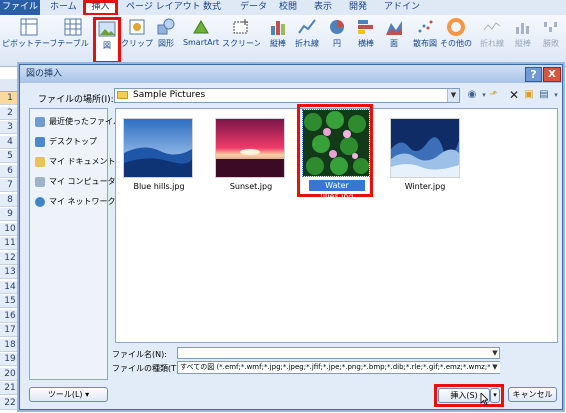 The height and width of the screenshot is (413, 566). What do you see at coordinates (337, 41) in the screenshot?
I see `pie-chart-button: 円` at bounding box center [337, 41].